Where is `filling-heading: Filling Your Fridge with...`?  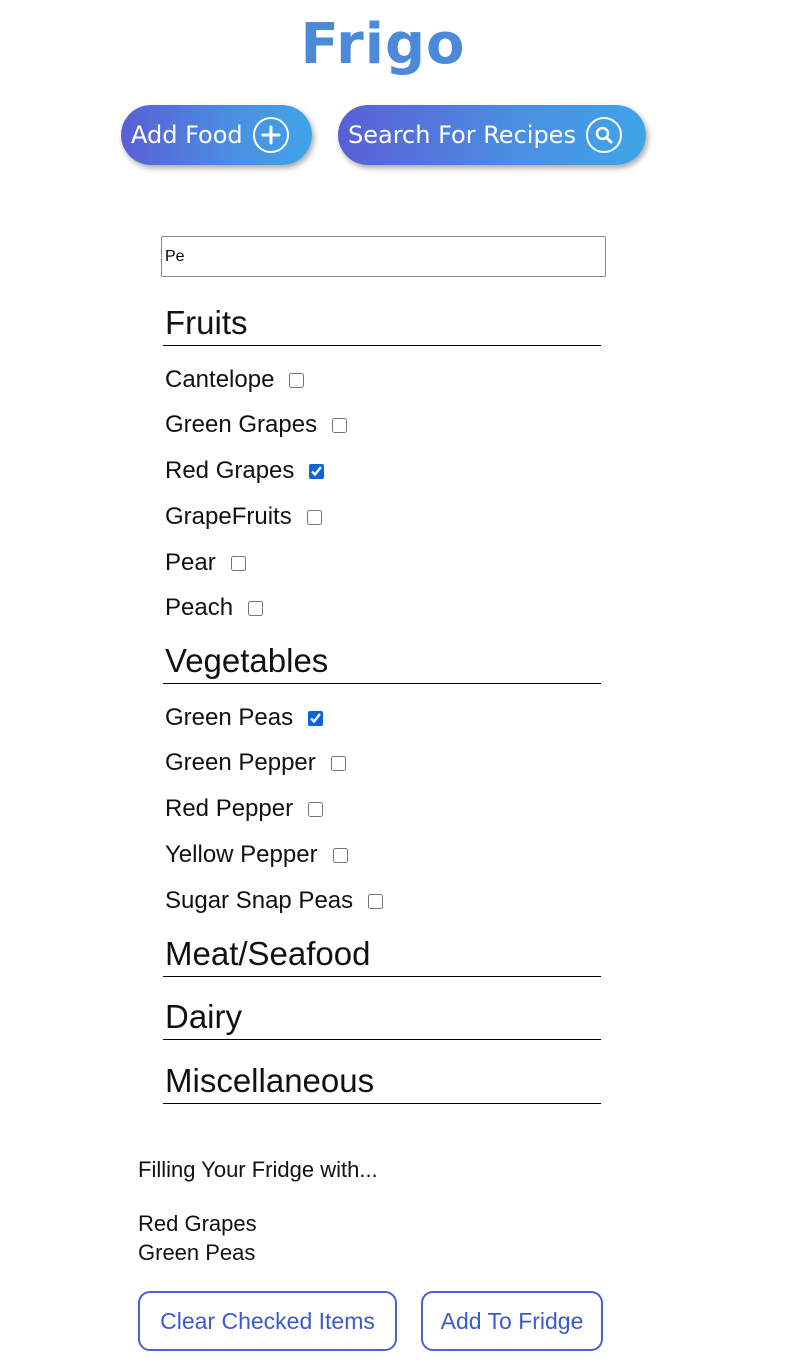 filling-heading: Filling Your Fridge with... is located at coordinates (258, 1169).